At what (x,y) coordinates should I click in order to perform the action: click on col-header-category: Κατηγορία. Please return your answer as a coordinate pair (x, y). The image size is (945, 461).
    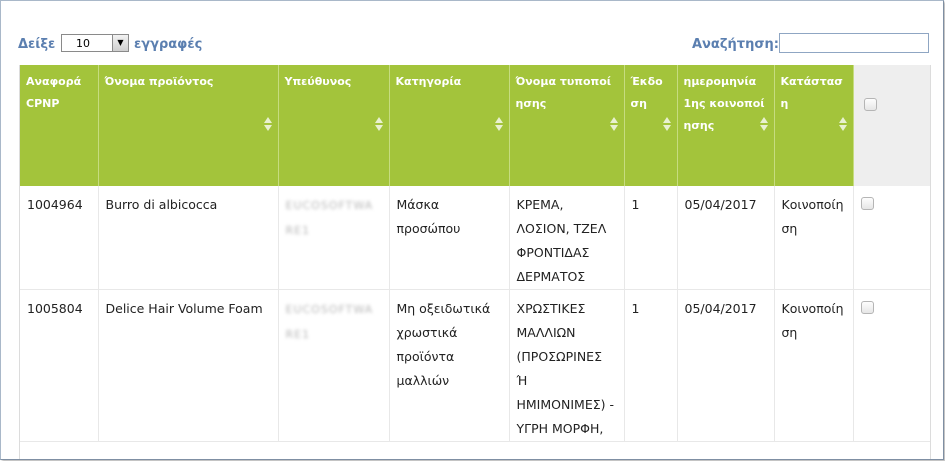
    Looking at the image, I should click on (449, 125).